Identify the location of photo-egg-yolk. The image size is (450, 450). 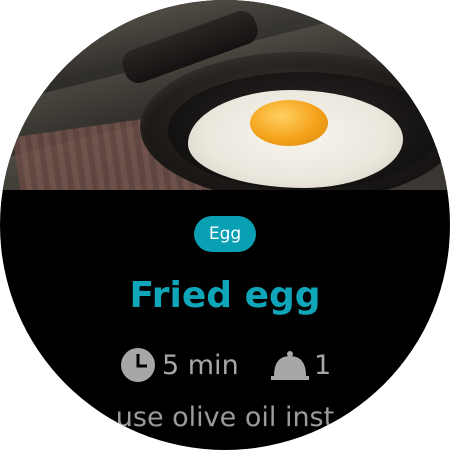
(289, 123).